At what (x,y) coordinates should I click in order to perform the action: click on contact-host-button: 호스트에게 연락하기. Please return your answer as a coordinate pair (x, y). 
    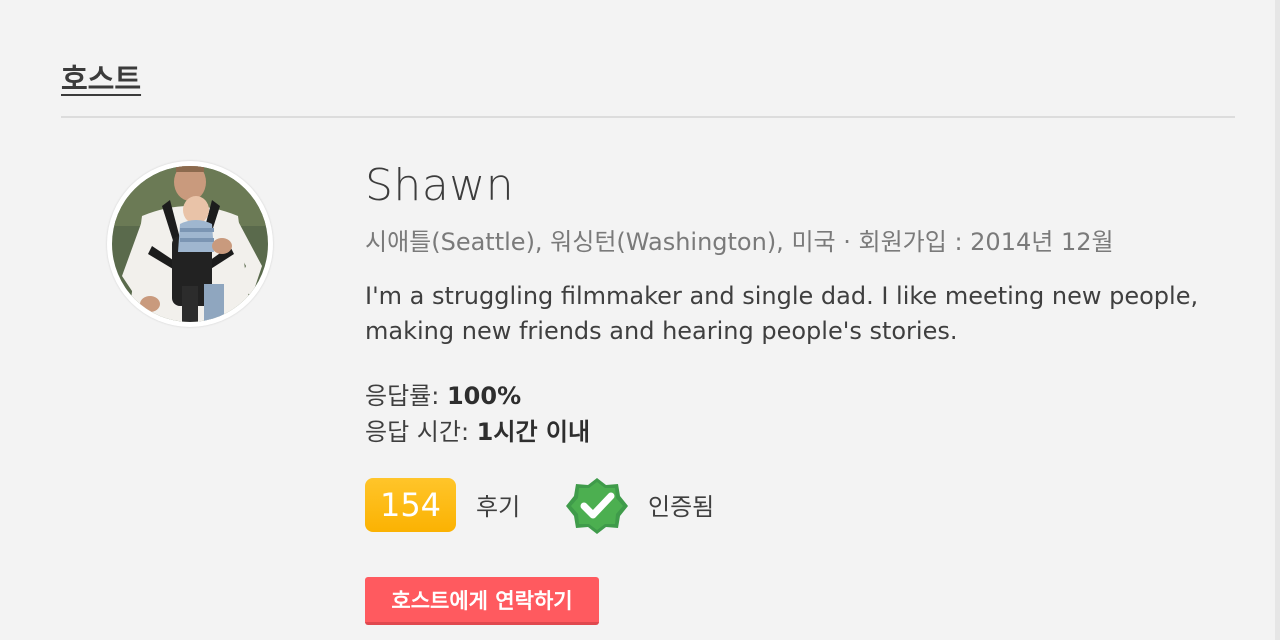
    Looking at the image, I should click on (482, 601).